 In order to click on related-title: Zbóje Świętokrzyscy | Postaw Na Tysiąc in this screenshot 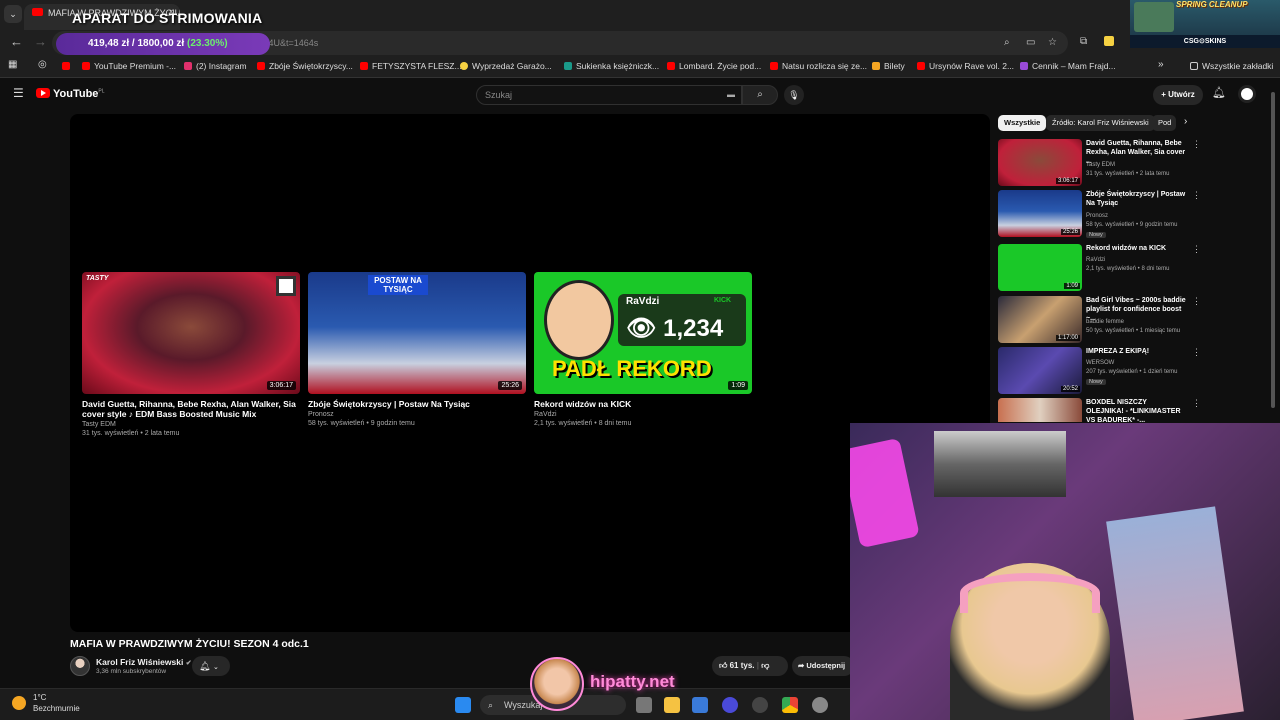, I will do `click(1136, 199)`.